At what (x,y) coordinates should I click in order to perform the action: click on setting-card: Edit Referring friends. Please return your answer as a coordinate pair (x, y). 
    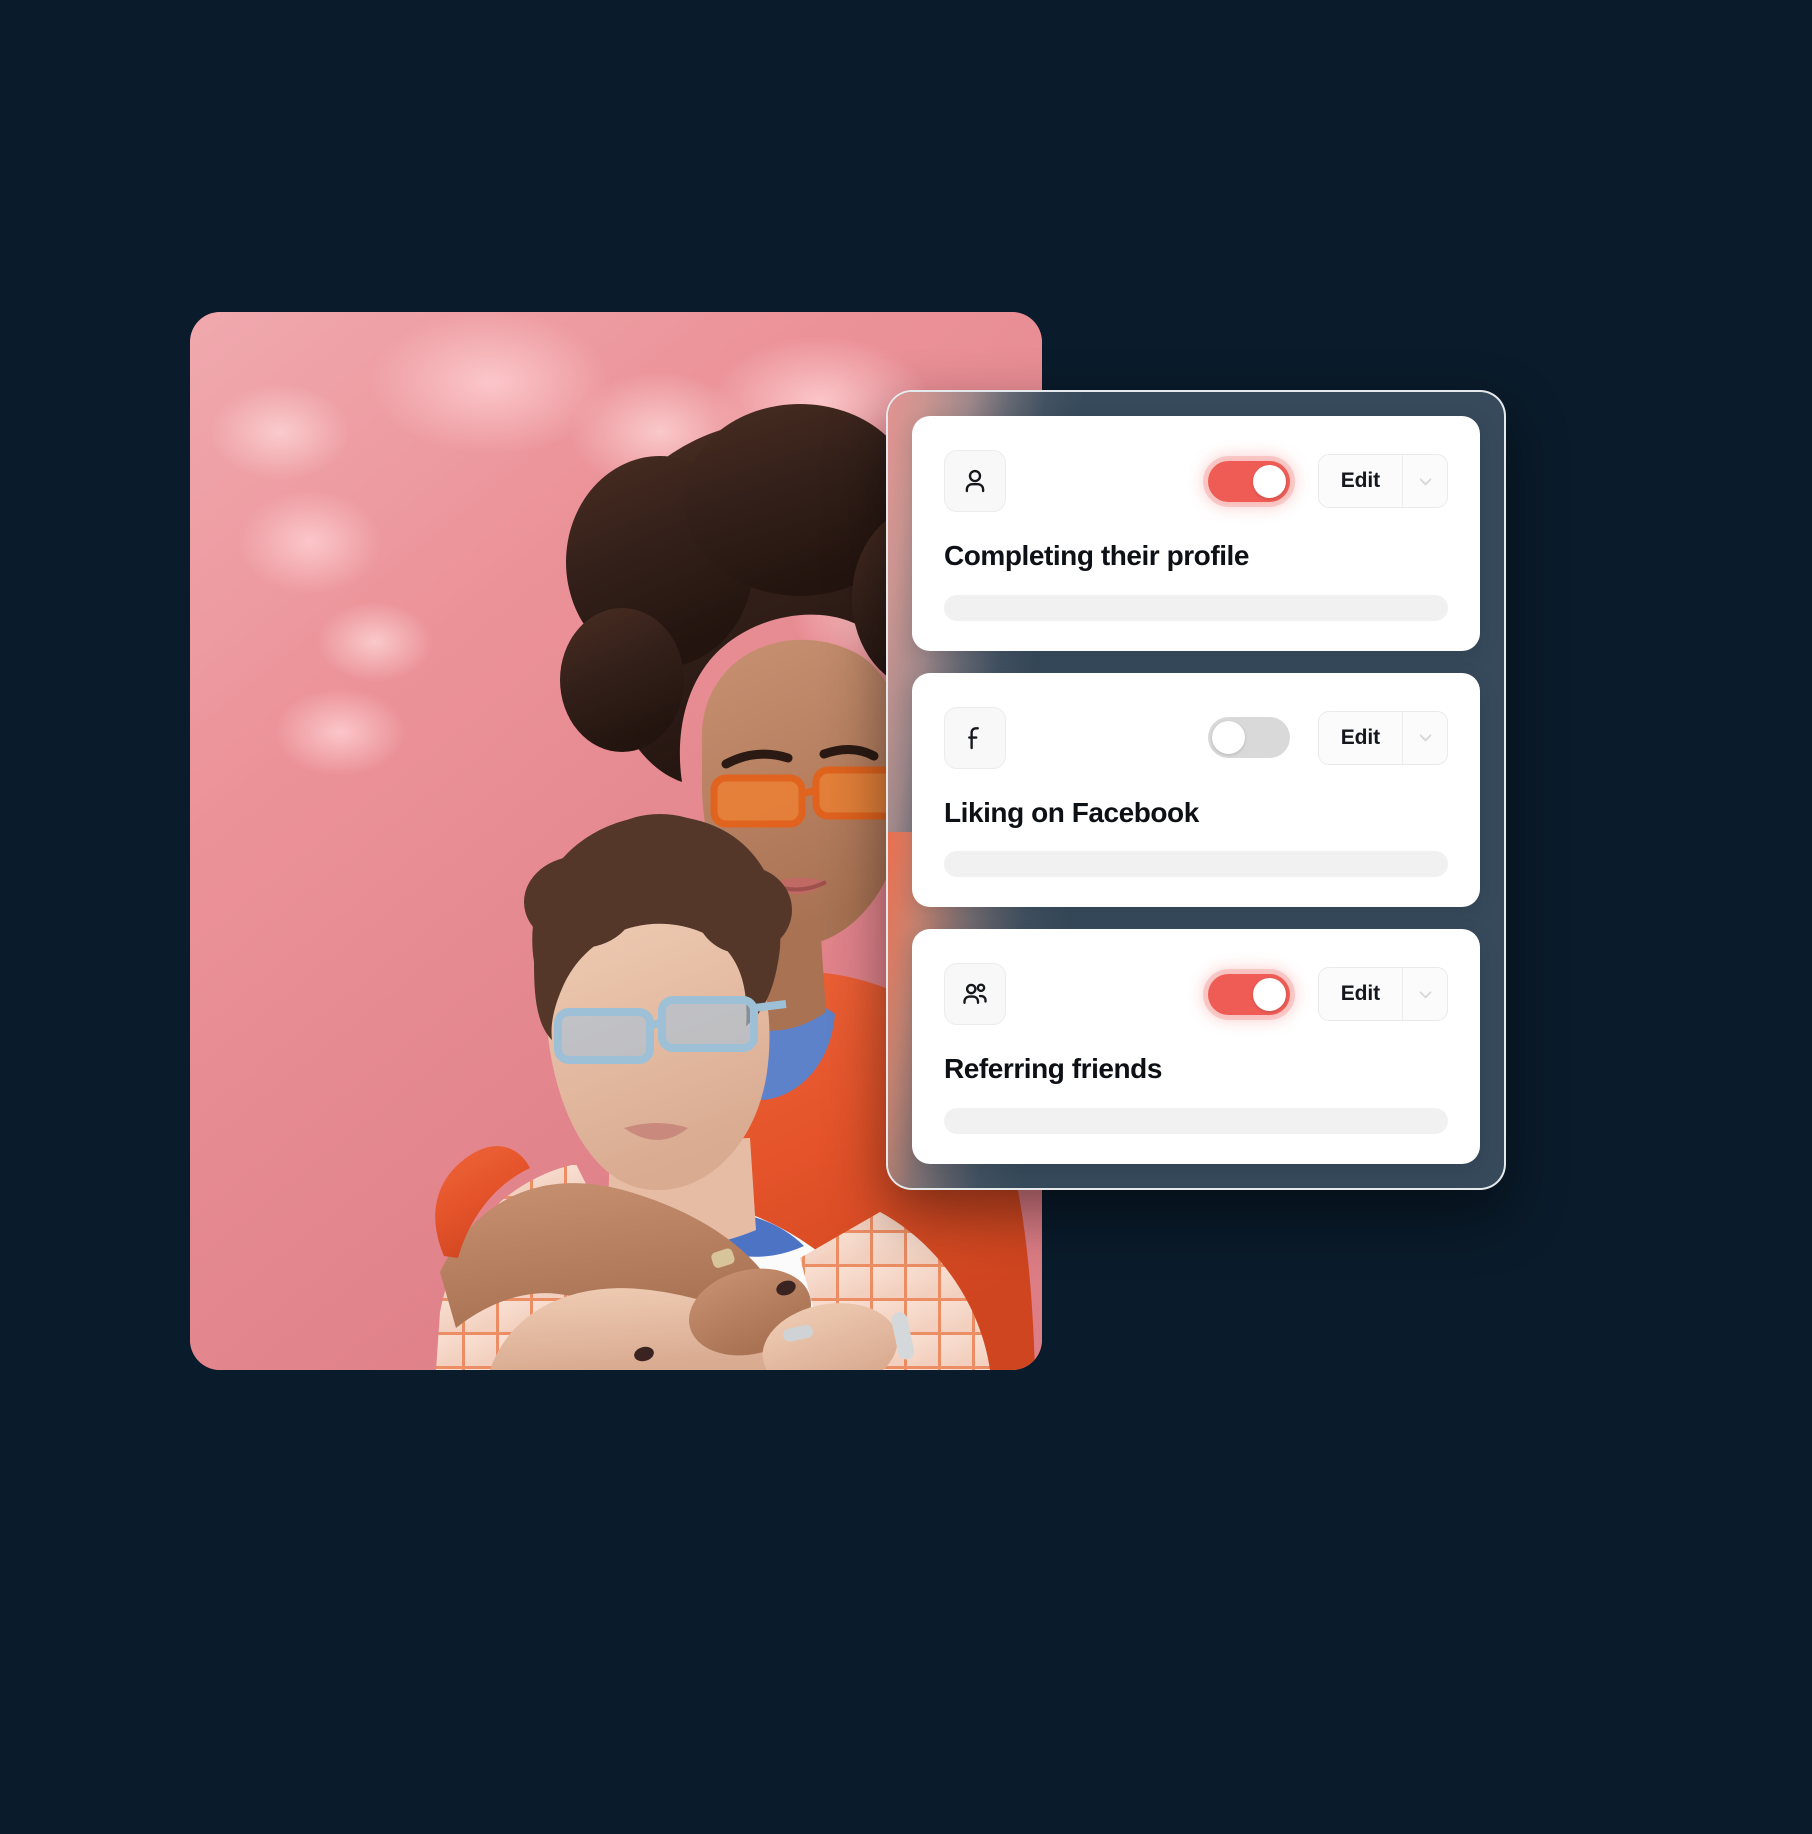
    Looking at the image, I should click on (1196, 1047).